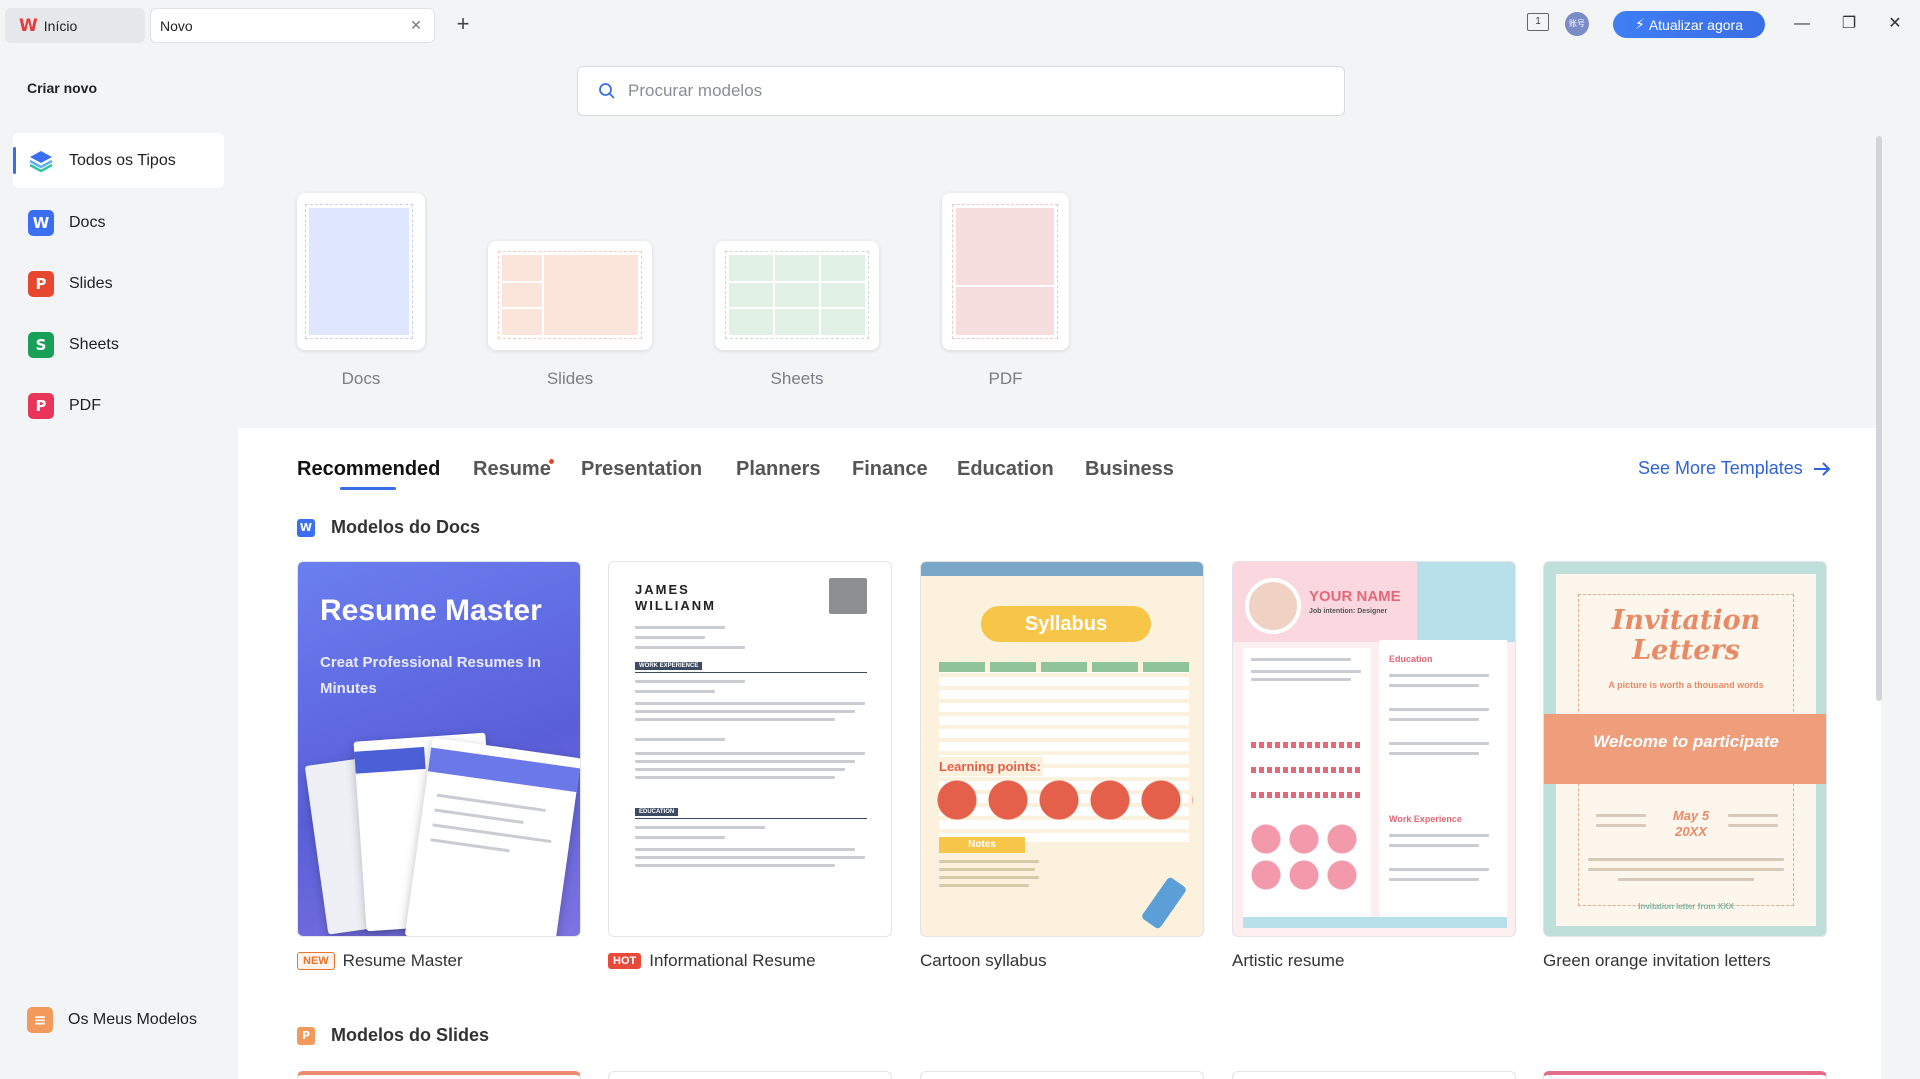  I want to click on add-tab-icon: +, so click(463, 24).